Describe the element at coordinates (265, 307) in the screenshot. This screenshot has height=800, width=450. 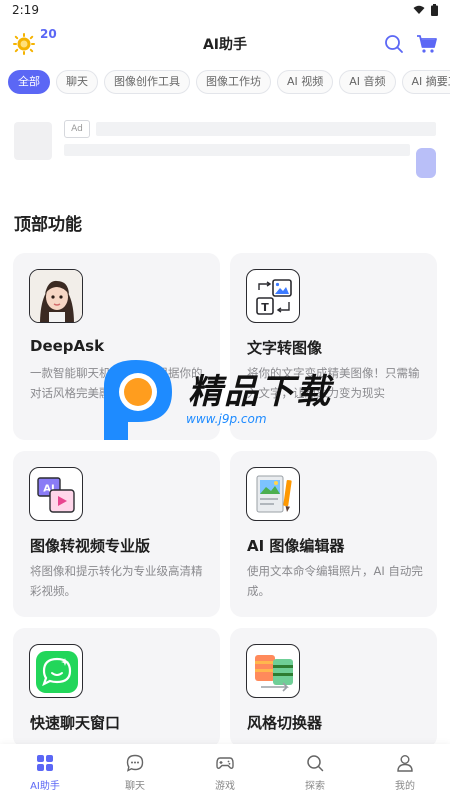
I see `svg-text: T` at that location.